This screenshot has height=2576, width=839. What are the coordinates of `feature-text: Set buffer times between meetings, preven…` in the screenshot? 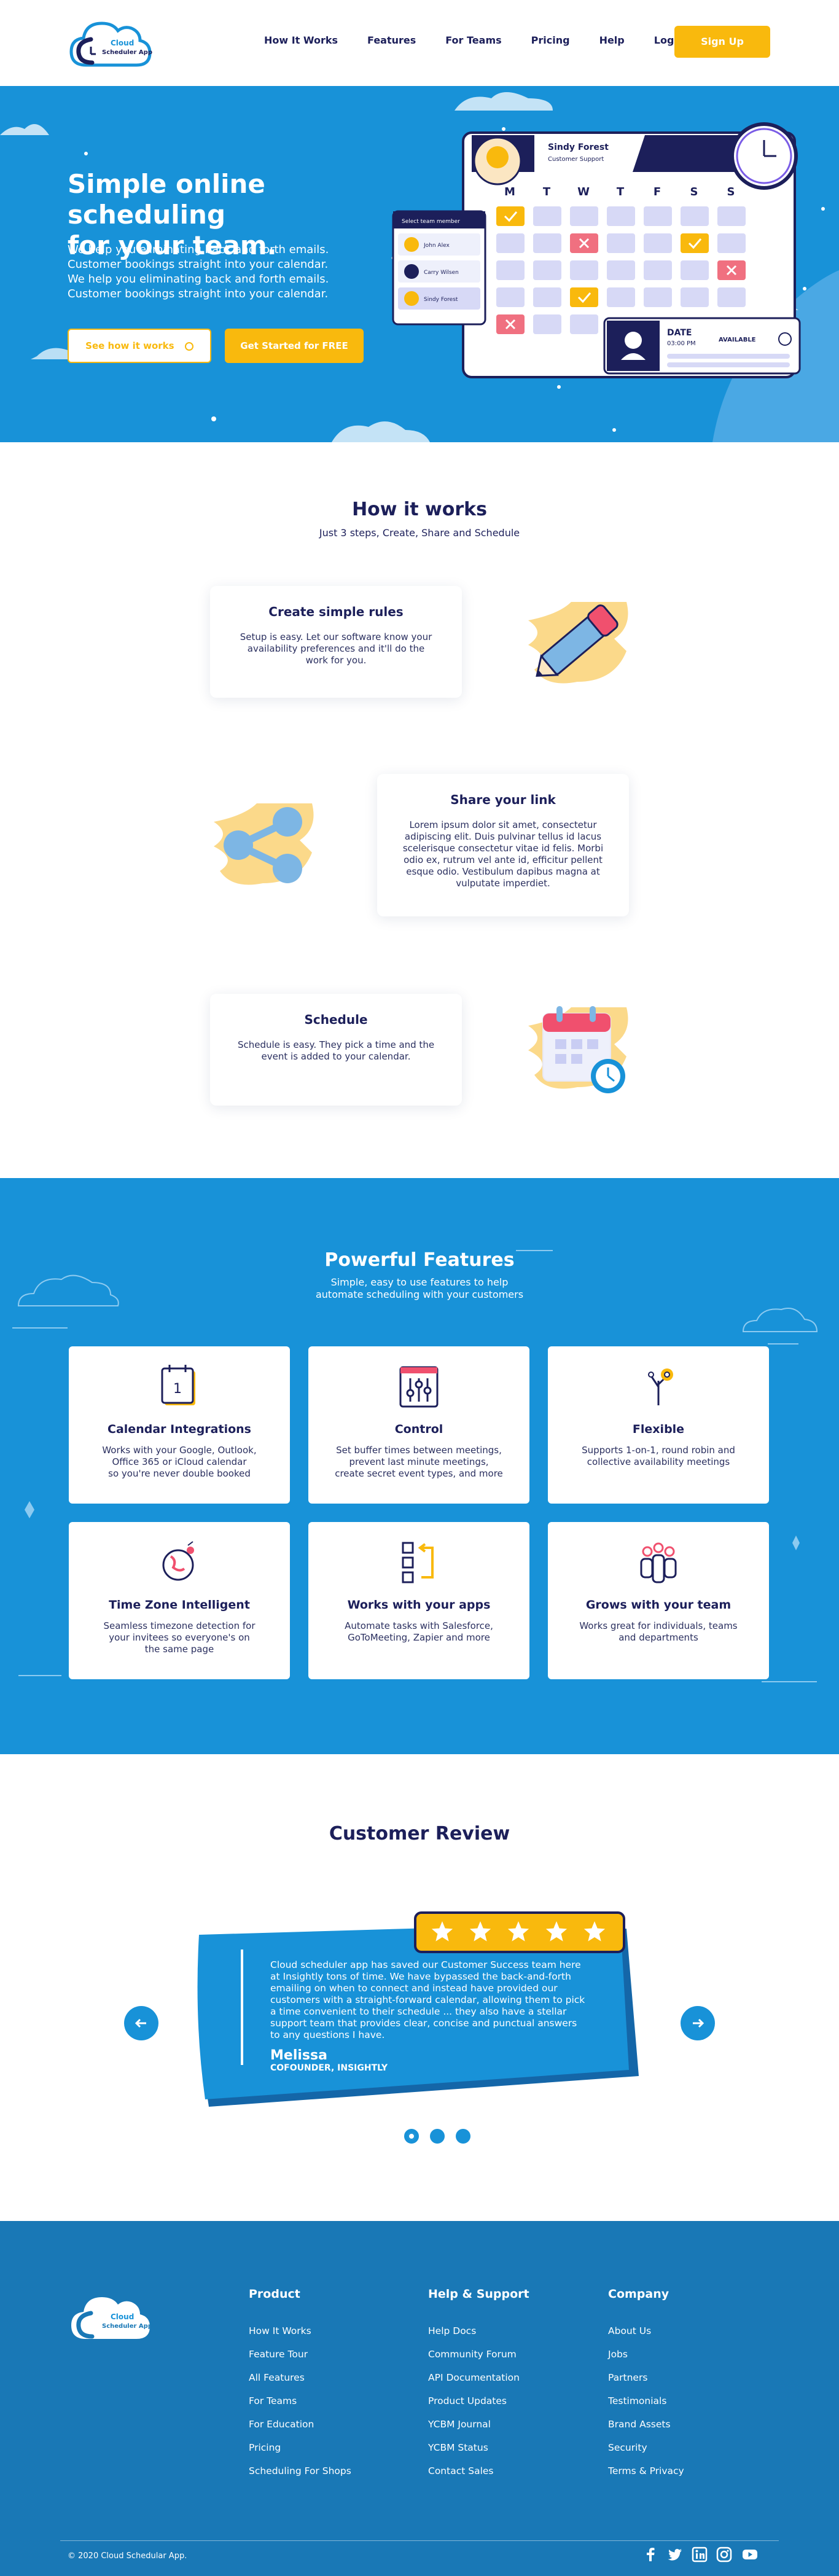 It's located at (419, 1462).